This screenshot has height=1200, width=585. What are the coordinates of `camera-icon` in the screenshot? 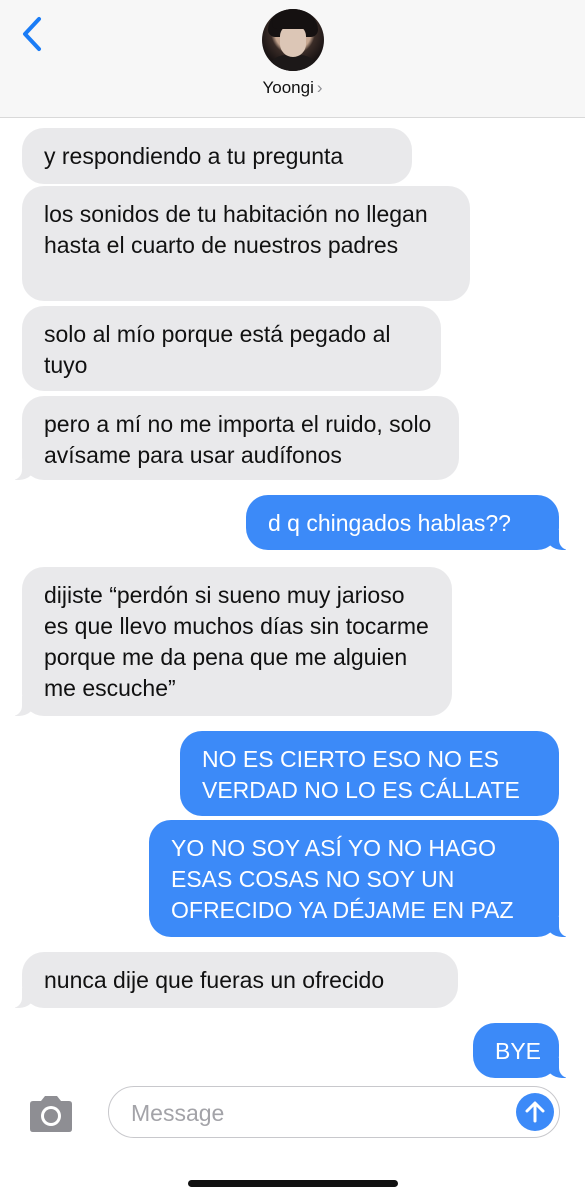 It's located at (51, 1114).